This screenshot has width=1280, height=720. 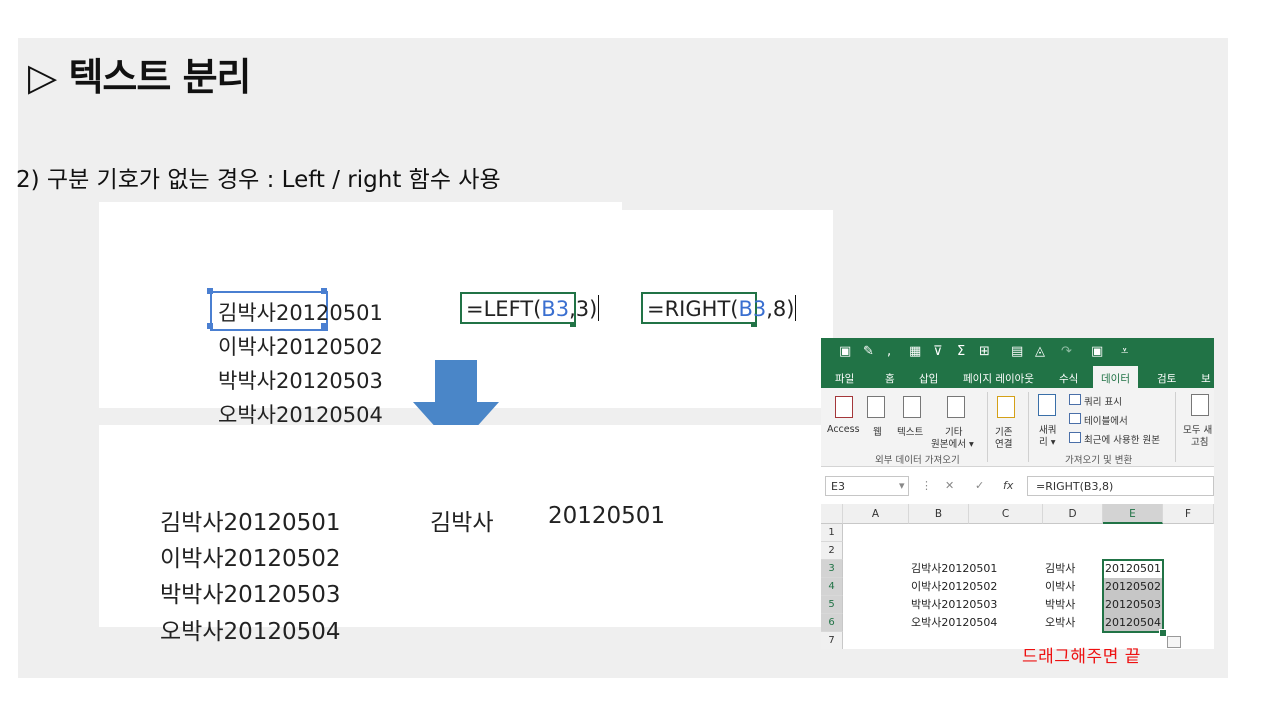 What do you see at coordinates (1200, 405) in the screenshot?
I see `refresh-all-icon` at bounding box center [1200, 405].